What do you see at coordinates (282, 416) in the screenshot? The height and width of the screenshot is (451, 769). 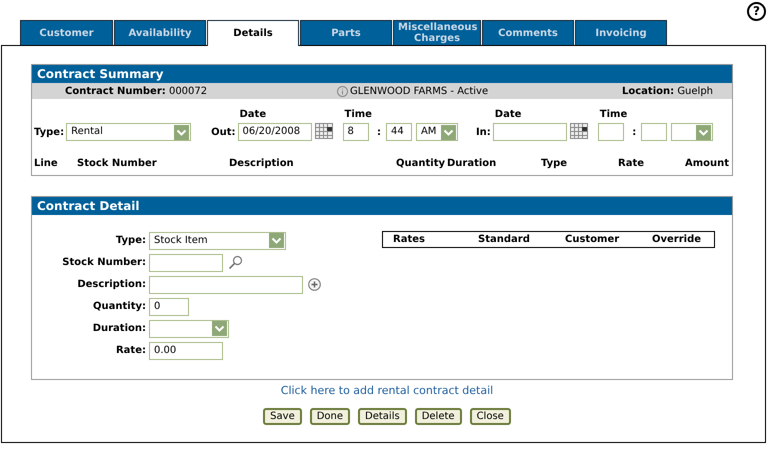 I see `action-button: Save` at bounding box center [282, 416].